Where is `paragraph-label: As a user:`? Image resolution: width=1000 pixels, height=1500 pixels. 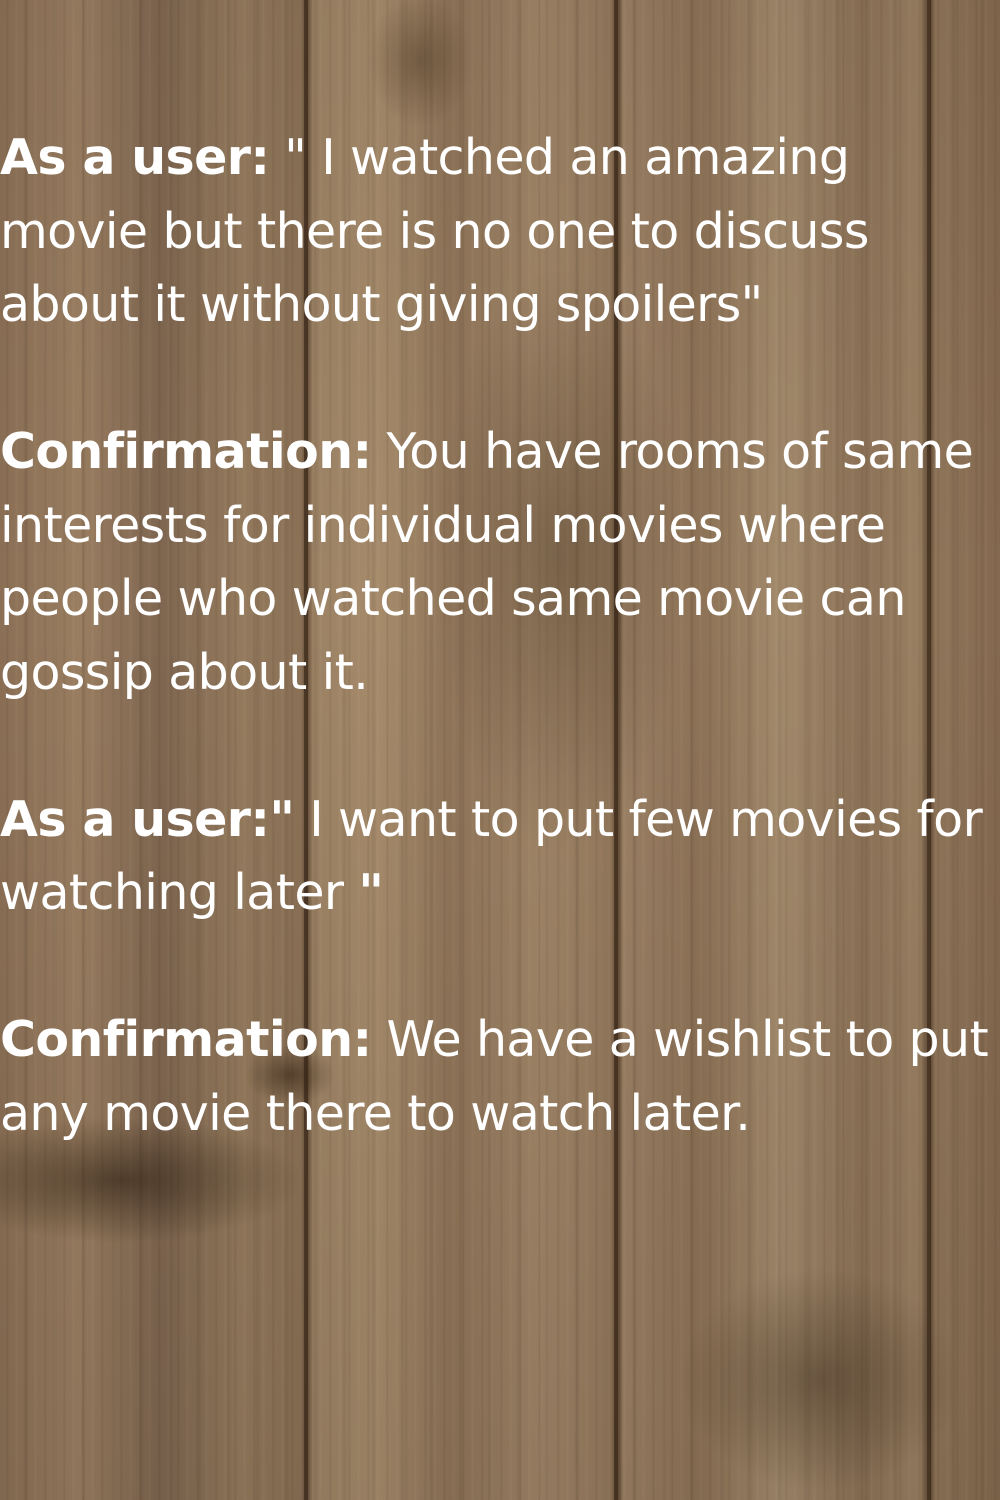
paragraph-label: As a user: is located at coordinates (135, 157).